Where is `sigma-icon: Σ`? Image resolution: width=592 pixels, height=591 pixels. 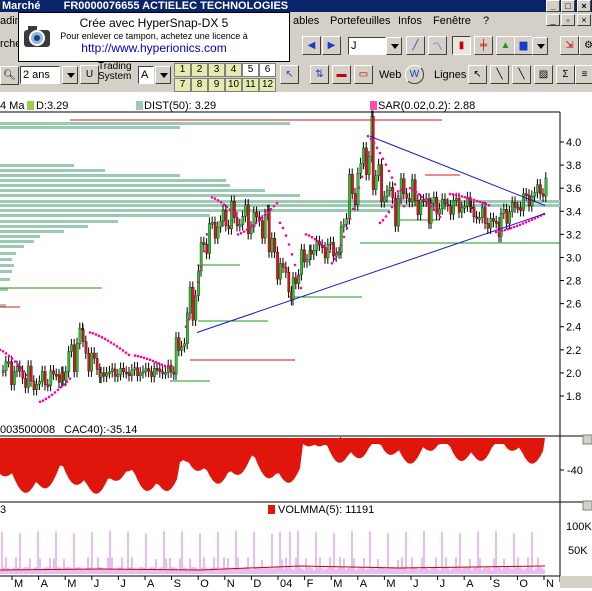 sigma-icon: Σ is located at coordinates (565, 74).